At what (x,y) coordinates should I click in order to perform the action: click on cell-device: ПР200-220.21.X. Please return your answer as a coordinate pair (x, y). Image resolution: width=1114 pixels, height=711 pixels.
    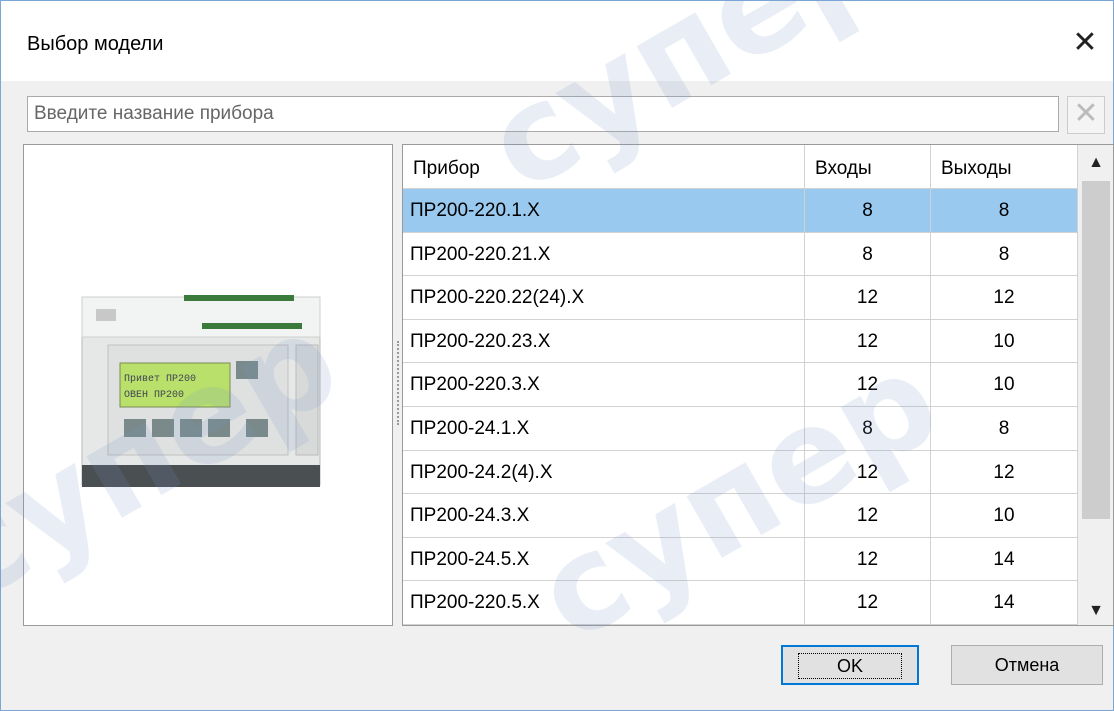
    Looking at the image, I should click on (604, 254).